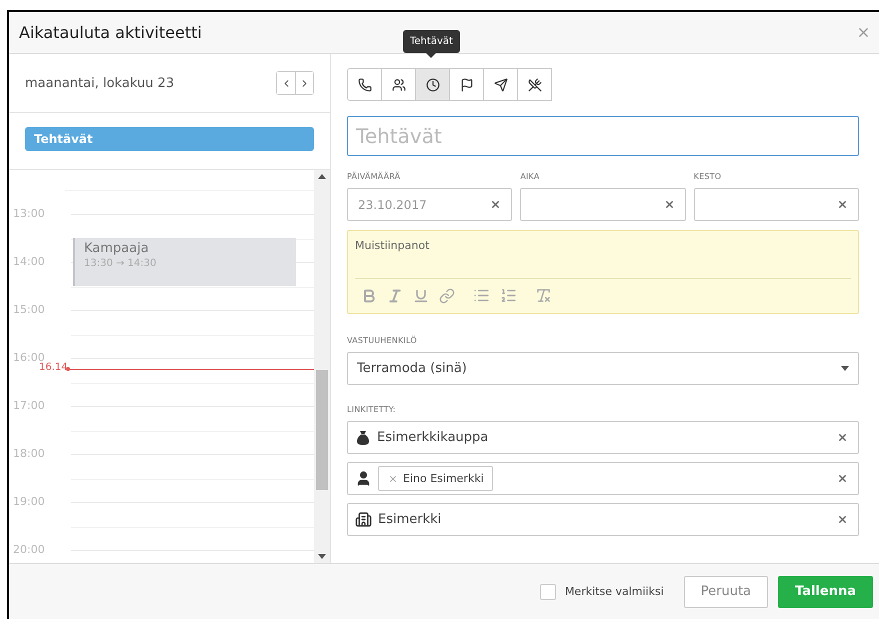  I want to click on scrollbar, so click(322, 366).